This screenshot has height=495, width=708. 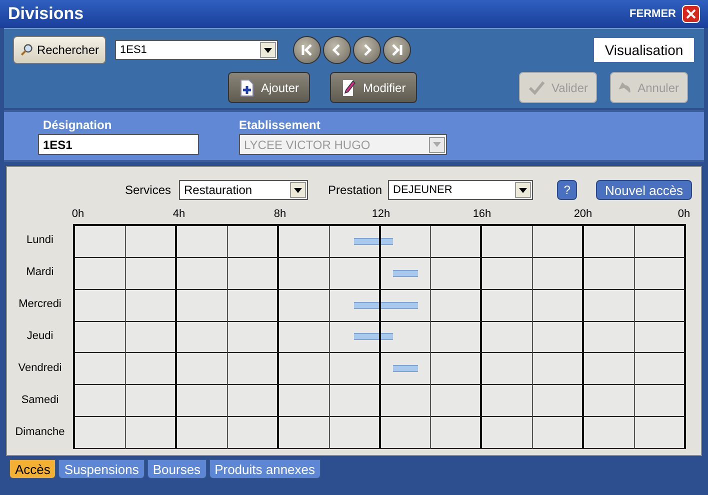 What do you see at coordinates (355, 190) in the screenshot?
I see `prestation-label: Prestation` at bounding box center [355, 190].